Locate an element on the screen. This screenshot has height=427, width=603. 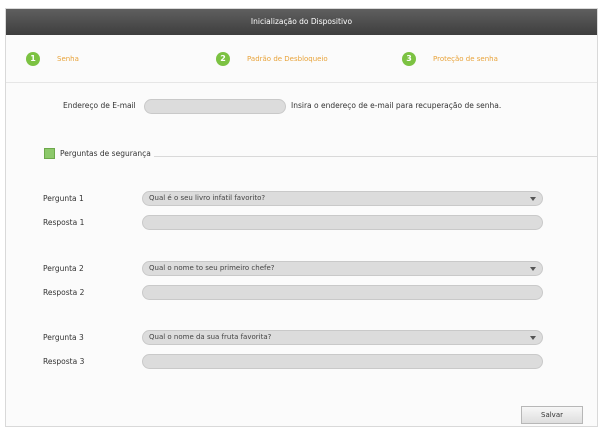
step-3-label: Proteção de senha is located at coordinates (465, 59).